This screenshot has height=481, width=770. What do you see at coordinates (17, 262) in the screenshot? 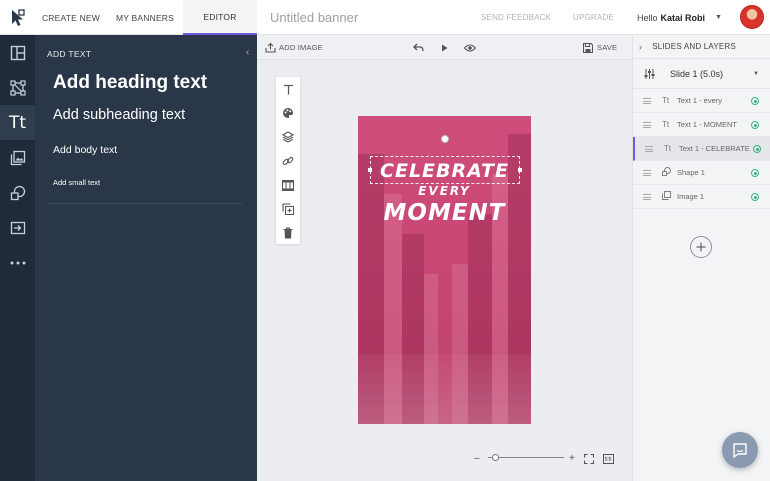
I see `rail-more` at bounding box center [17, 262].